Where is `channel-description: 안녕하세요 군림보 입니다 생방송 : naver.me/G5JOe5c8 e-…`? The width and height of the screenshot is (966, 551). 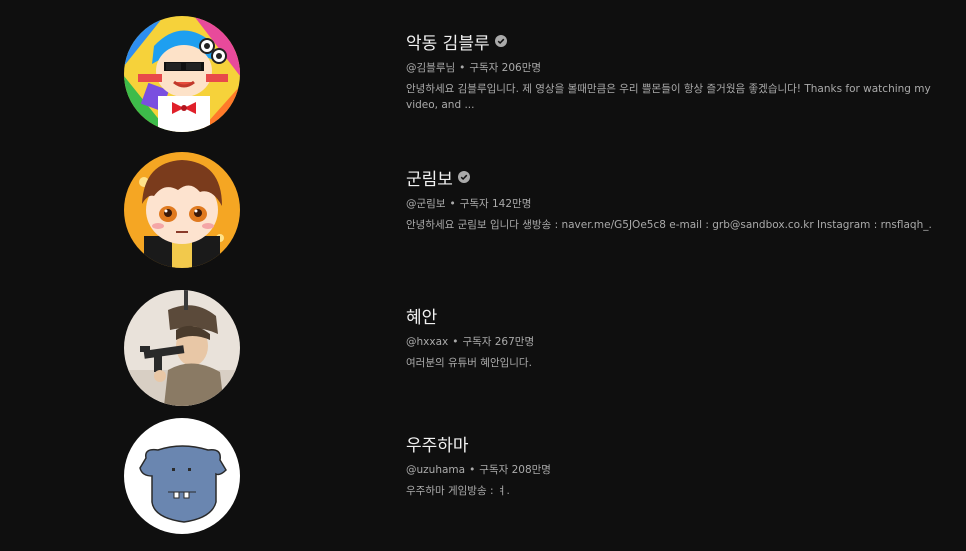 channel-description: 안녕하세요 군림보 입니다 생방송 : naver.me/G5JOe5c8 e-… is located at coordinates (669, 225).